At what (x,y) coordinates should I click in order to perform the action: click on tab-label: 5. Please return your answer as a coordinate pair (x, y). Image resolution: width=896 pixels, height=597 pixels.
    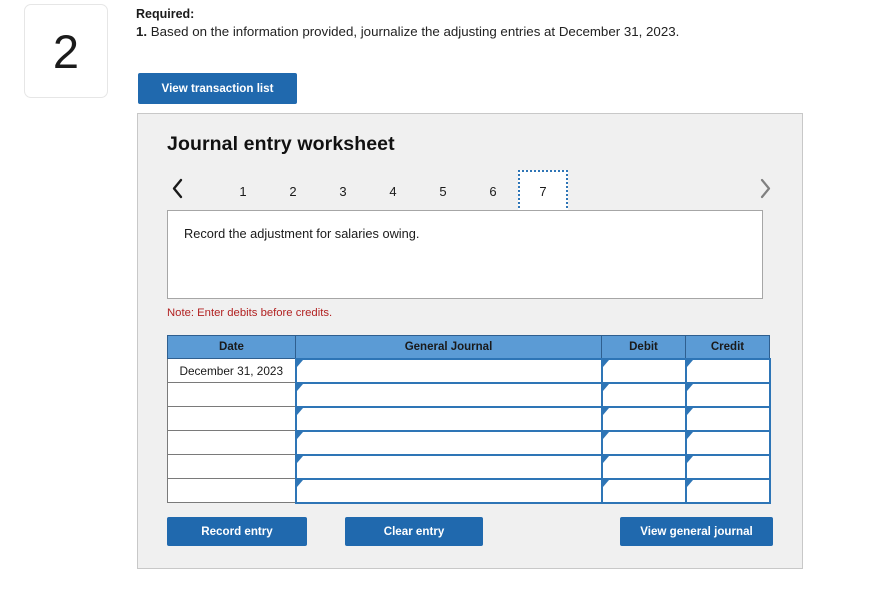
    Looking at the image, I should click on (443, 191).